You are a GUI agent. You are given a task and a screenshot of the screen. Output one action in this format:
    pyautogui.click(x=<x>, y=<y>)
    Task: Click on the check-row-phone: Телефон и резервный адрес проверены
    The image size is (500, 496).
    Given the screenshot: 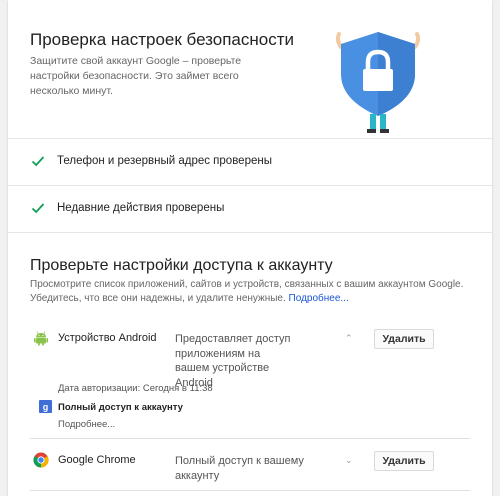 What is the action you would take?
    pyautogui.click(x=250, y=162)
    